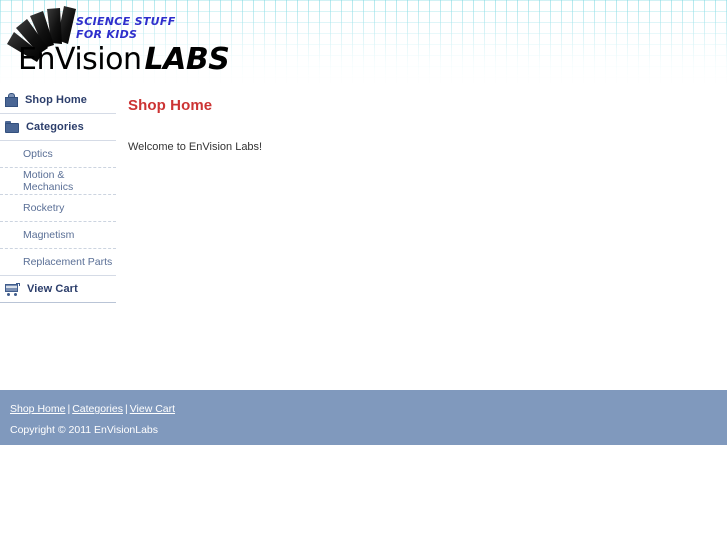 This screenshot has width=727, height=545. I want to click on sidebar-item-motion-mechanics: Motion & Mechanics, so click(58, 181).